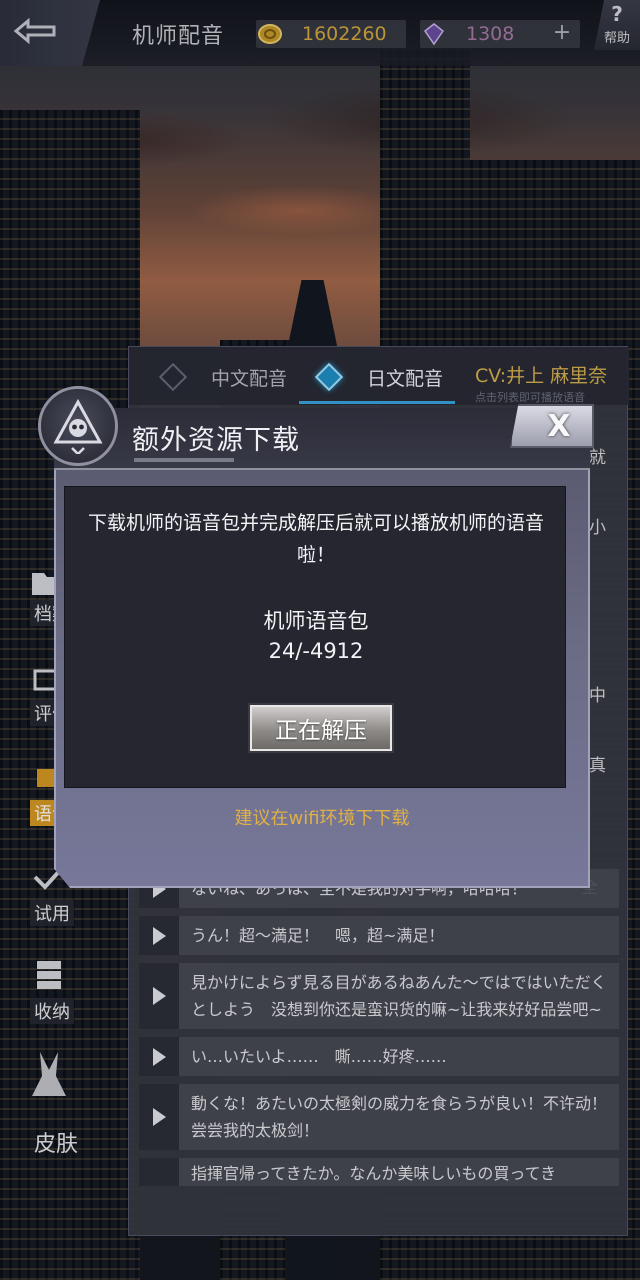 This screenshot has height=1280, width=640. I want to click on pack-name: 机师语音包, so click(316, 621).